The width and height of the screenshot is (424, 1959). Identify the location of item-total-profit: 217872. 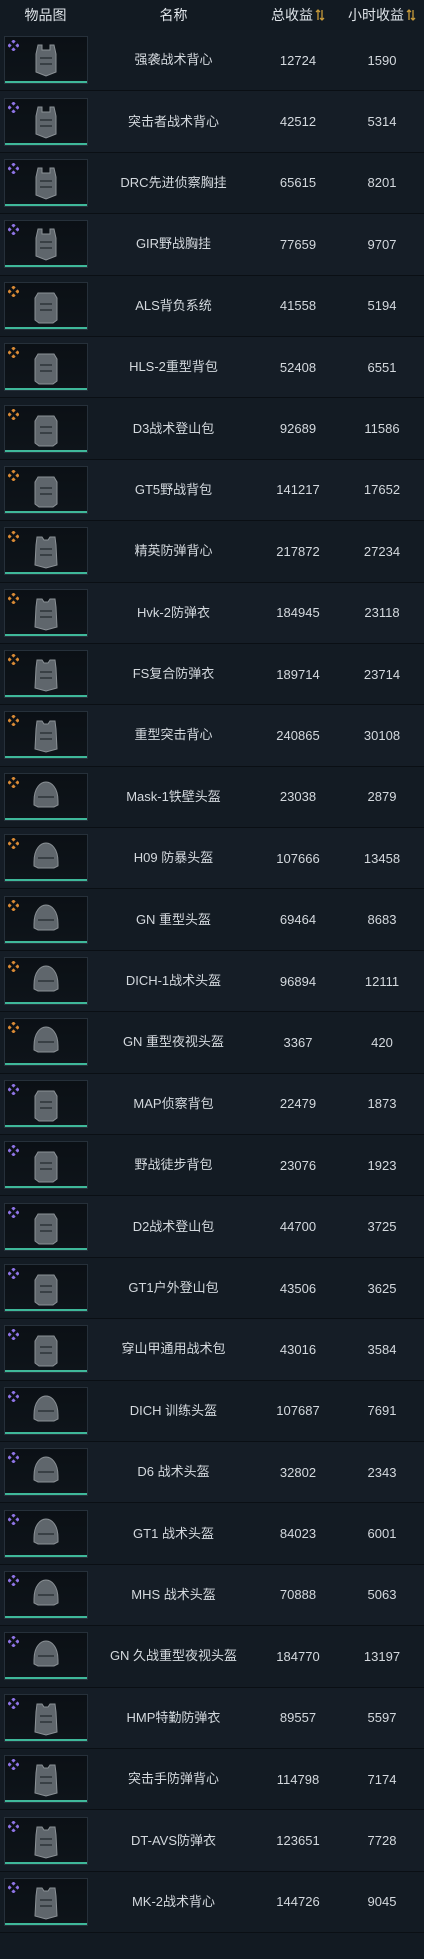
(298, 551).